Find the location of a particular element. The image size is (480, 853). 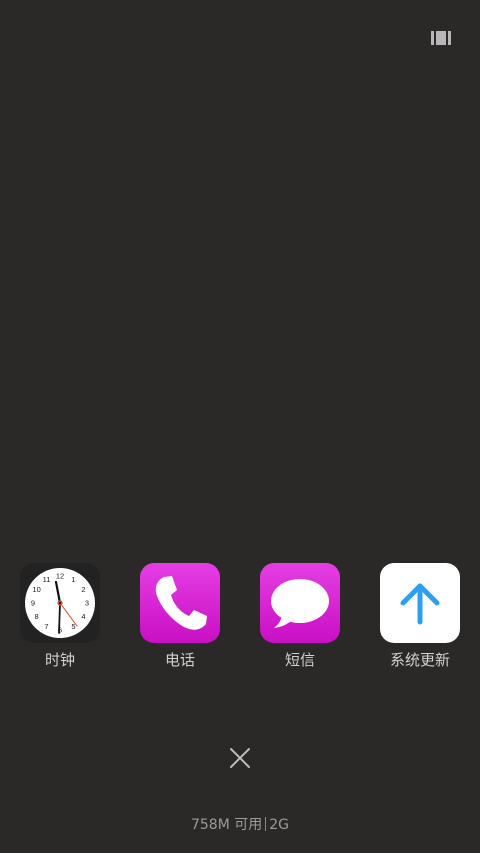

clock-number-11: 11 is located at coordinates (47, 579).